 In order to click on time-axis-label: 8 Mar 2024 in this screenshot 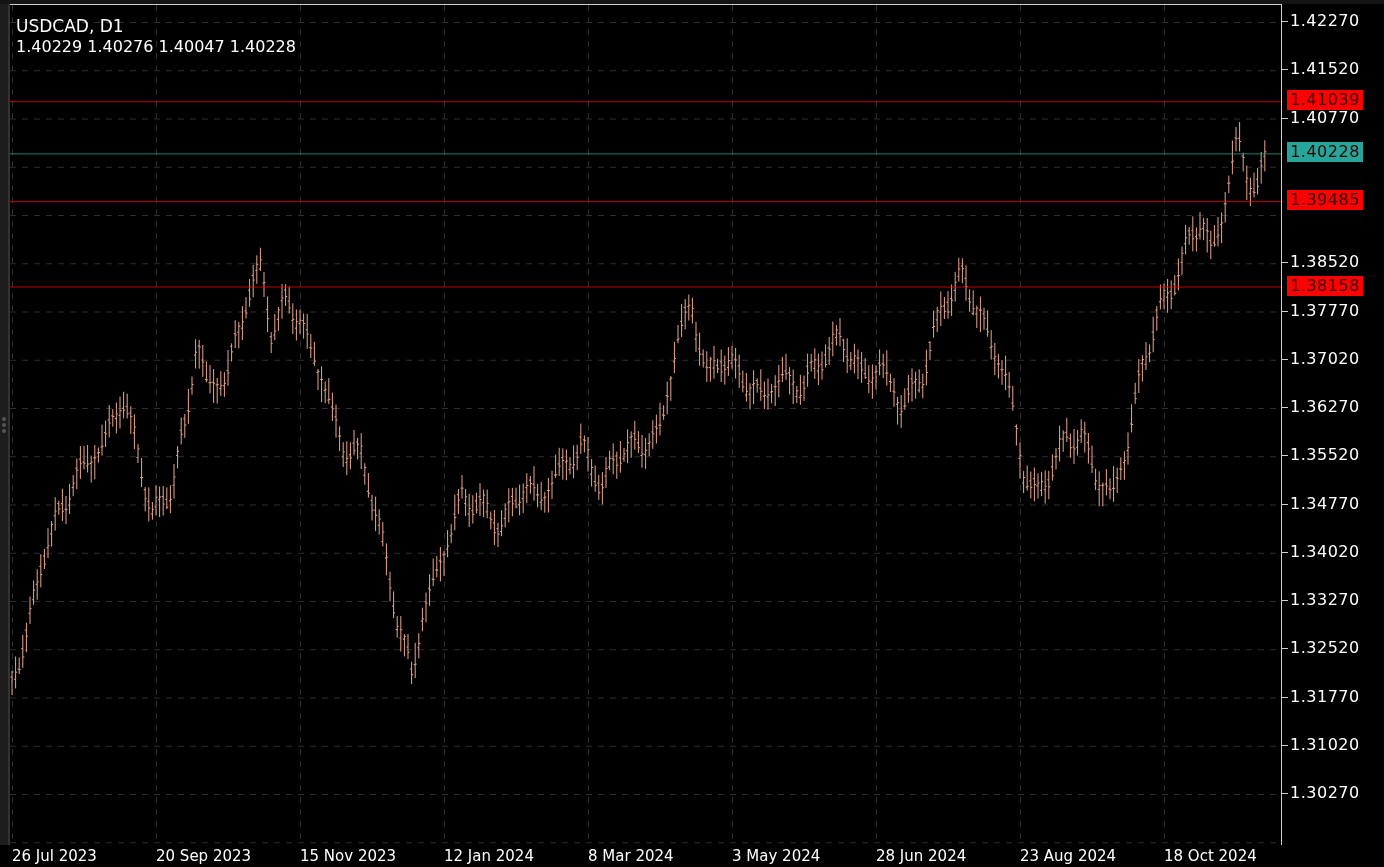, I will do `click(631, 856)`.